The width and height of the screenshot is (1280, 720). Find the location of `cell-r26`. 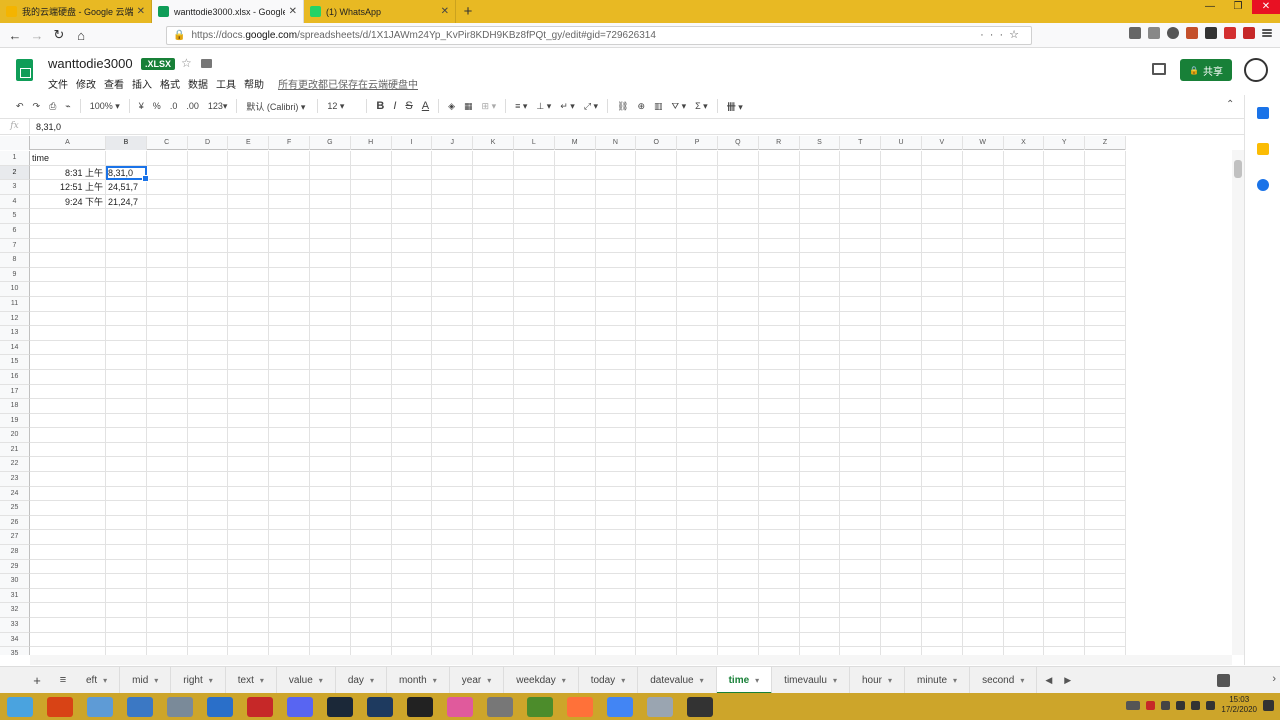

cell-r26 is located at coordinates (779, 523).